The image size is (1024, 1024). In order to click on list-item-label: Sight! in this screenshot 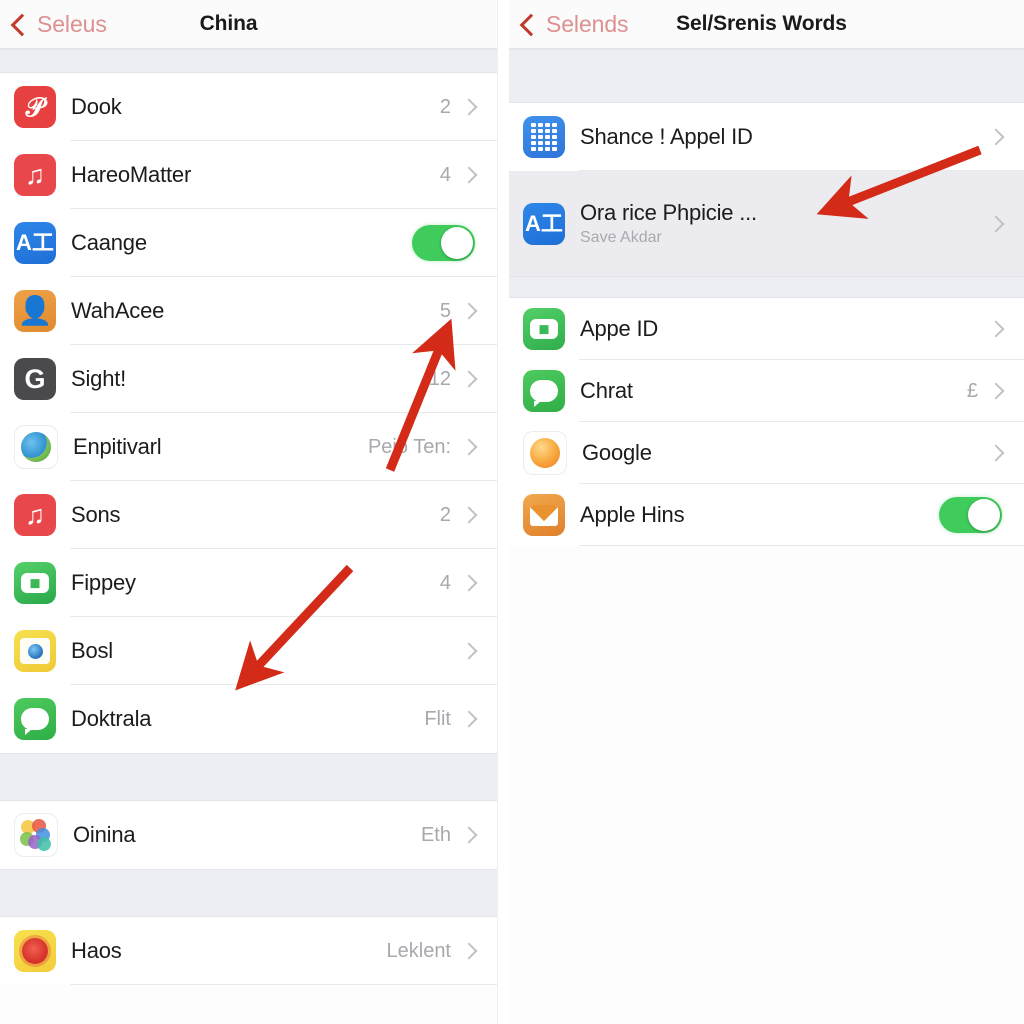, I will do `click(99, 378)`.